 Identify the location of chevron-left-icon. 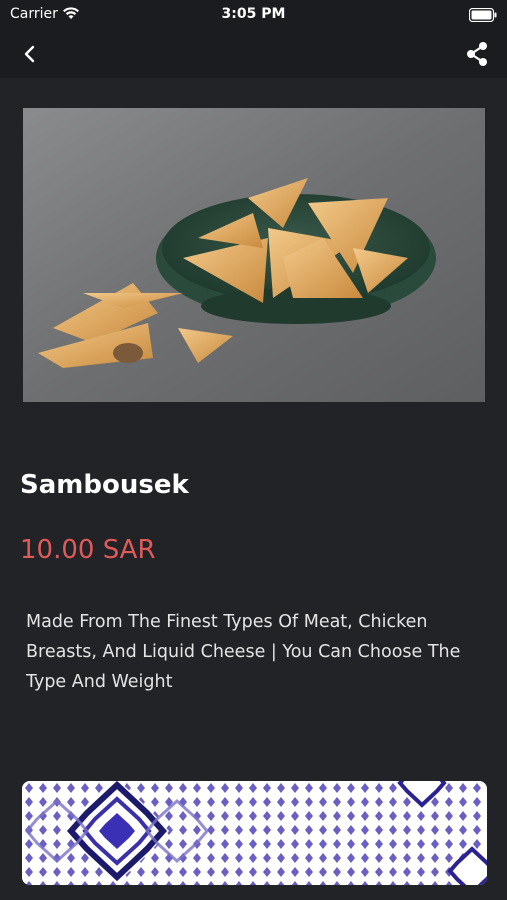
(29, 54).